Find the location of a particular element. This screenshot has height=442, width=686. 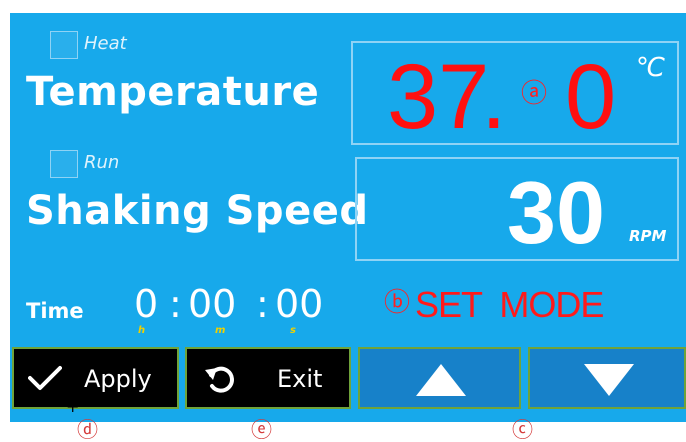

undo-arrow-icon is located at coordinates (221, 381).